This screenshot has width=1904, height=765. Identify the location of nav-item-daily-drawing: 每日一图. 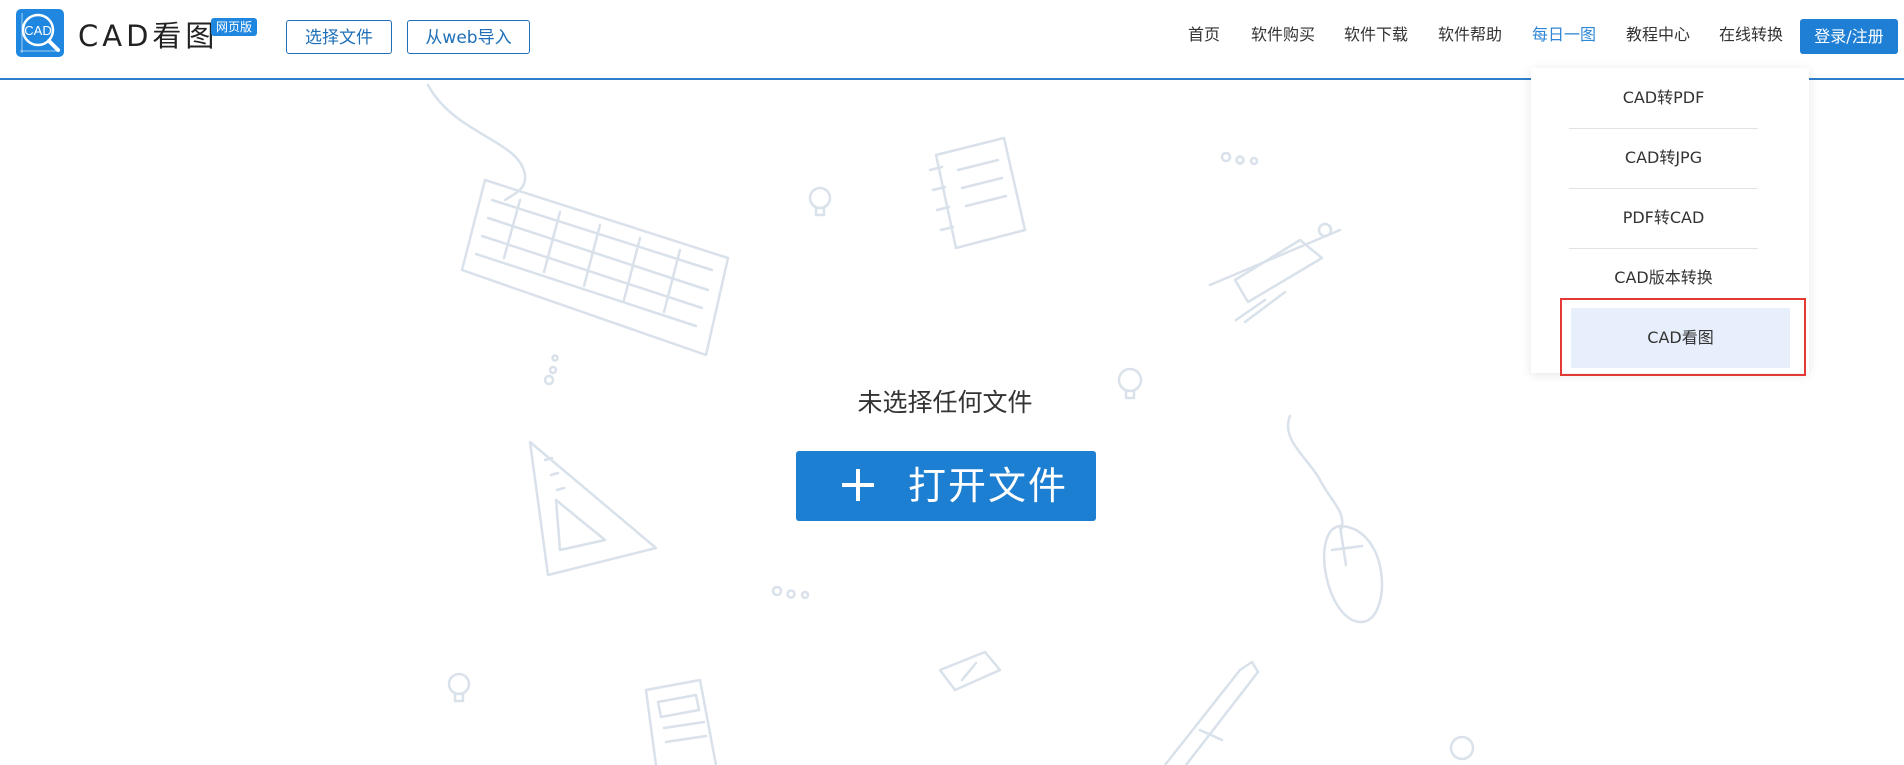
(1564, 35).